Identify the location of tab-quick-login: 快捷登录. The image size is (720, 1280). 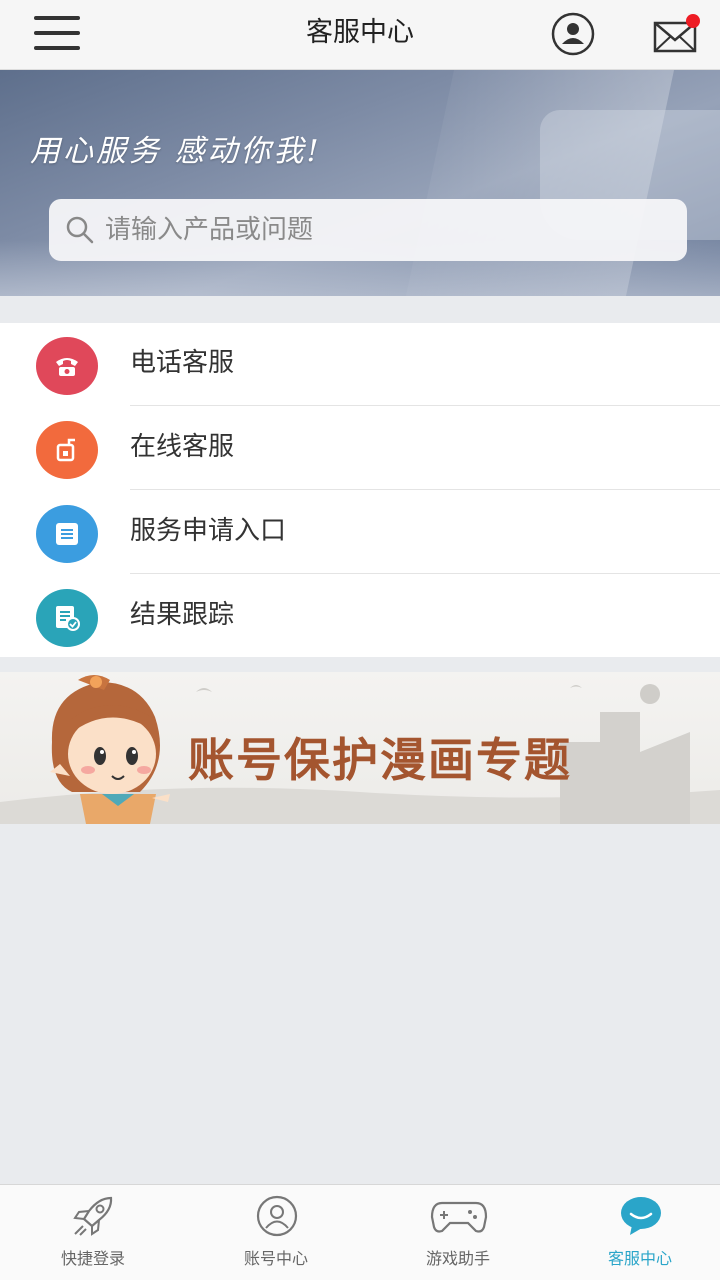
(93, 1232).